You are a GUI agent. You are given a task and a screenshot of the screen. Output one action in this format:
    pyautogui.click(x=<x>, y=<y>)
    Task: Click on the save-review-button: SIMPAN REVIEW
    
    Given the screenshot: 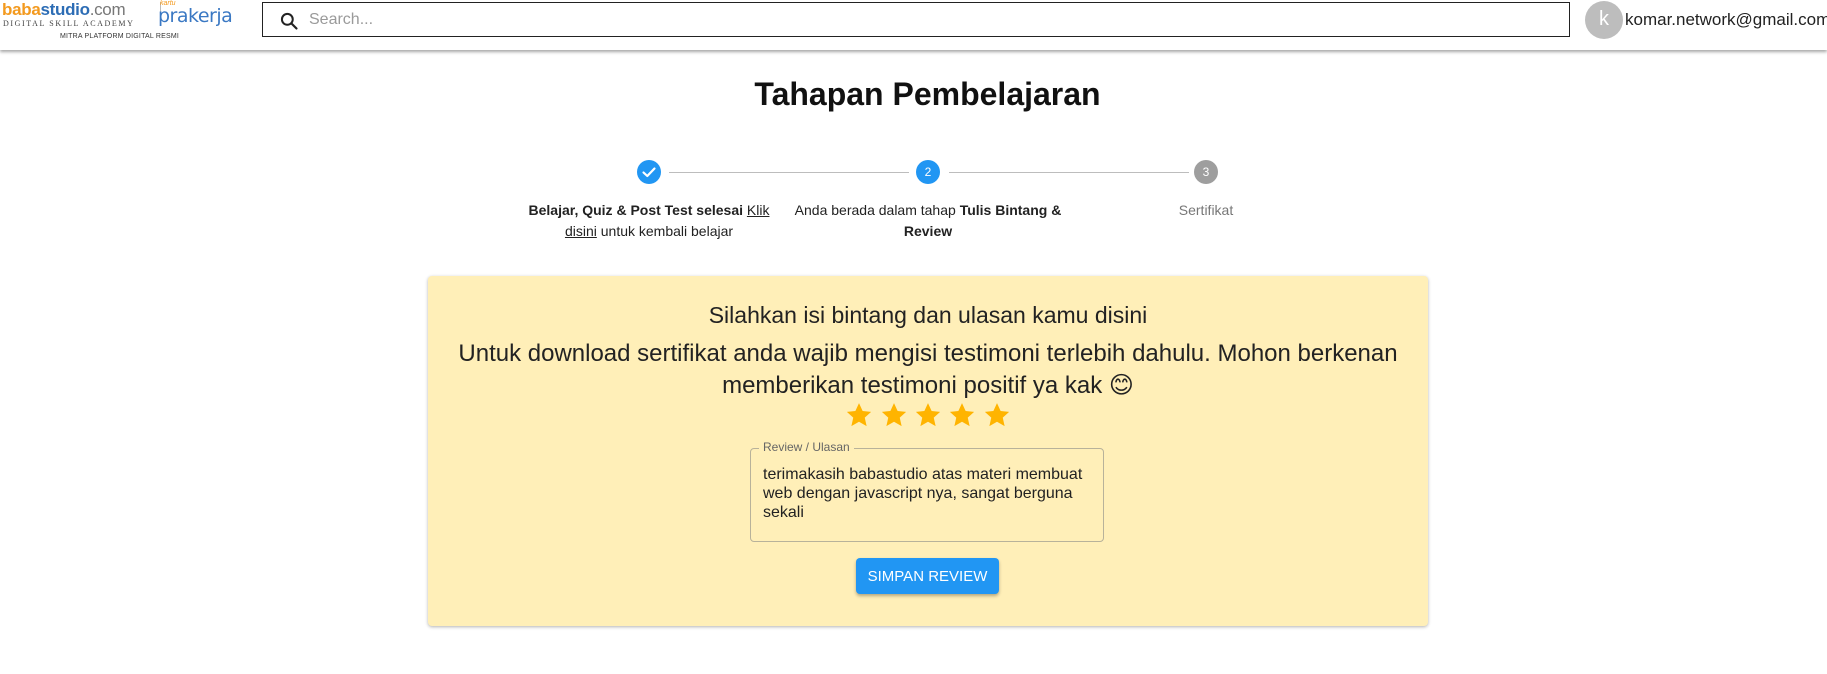 What is the action you would take?
    pyautogui.click(x=927, y=576)
    